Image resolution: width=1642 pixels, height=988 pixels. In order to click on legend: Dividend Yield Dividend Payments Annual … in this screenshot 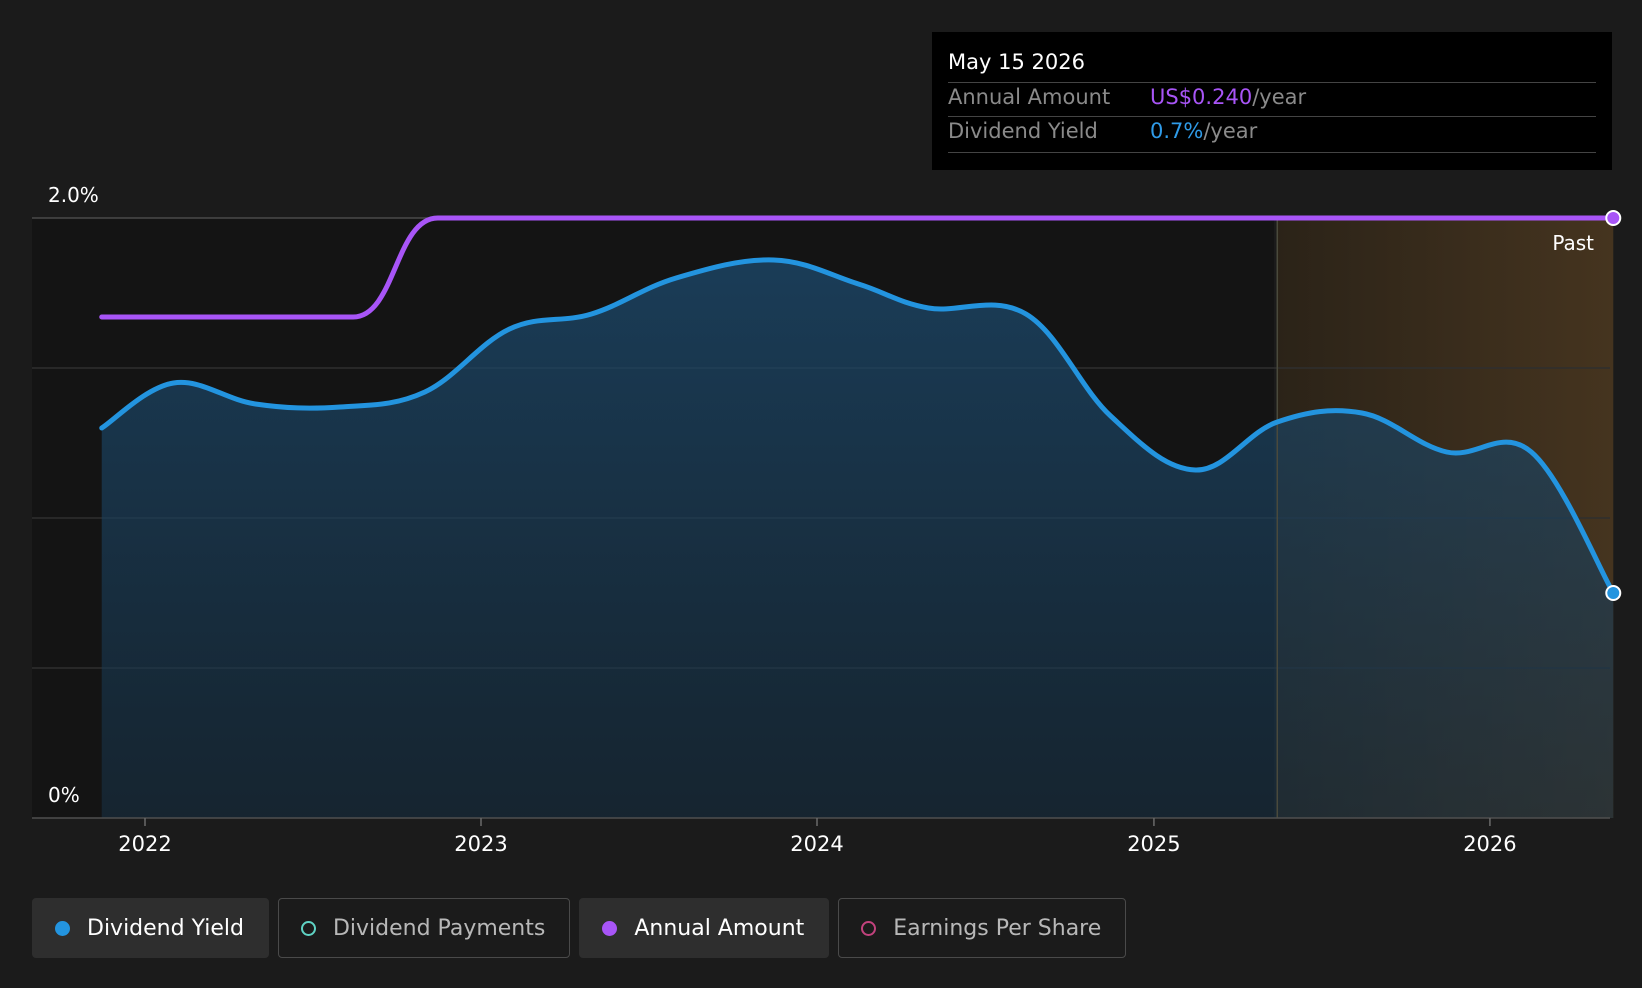, I will do `click(579, 928)`.